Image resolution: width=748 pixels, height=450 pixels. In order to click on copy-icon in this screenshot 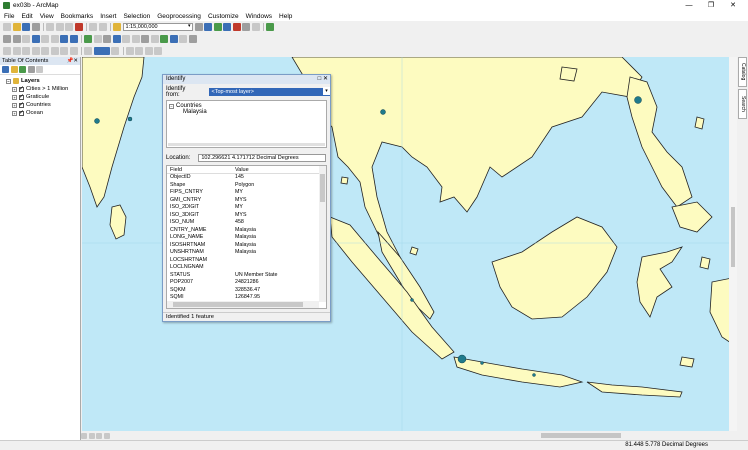, I will do `click(59, 26)`.